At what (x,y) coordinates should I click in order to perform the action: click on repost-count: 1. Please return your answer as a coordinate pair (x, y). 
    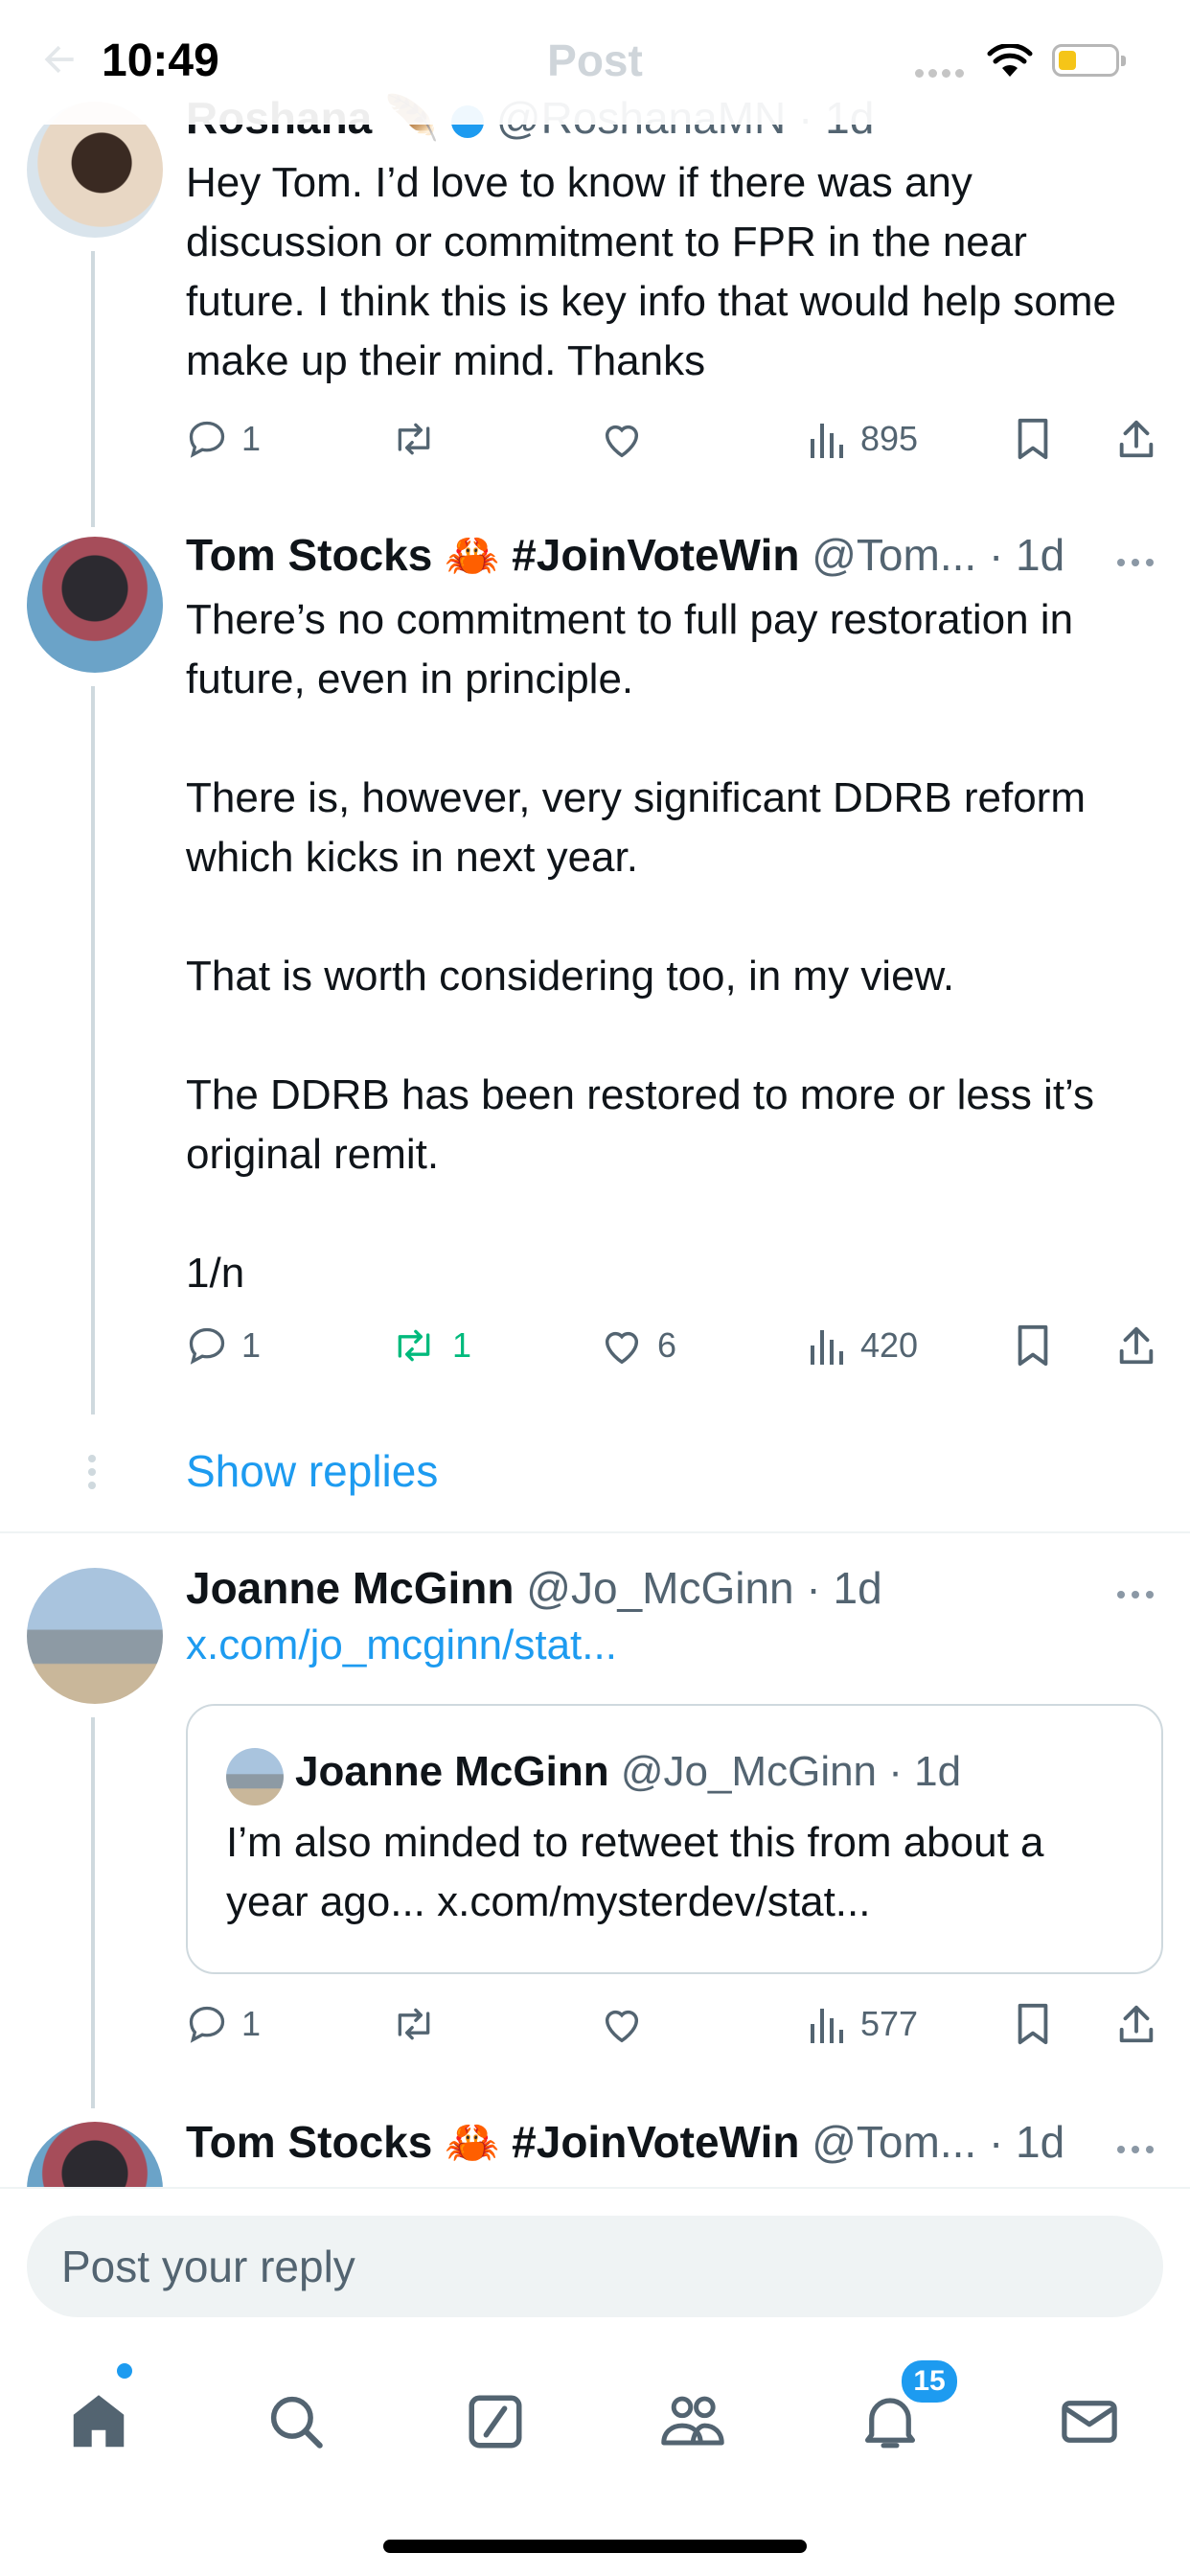
    Looking at the image, I should click on (462, 1345).